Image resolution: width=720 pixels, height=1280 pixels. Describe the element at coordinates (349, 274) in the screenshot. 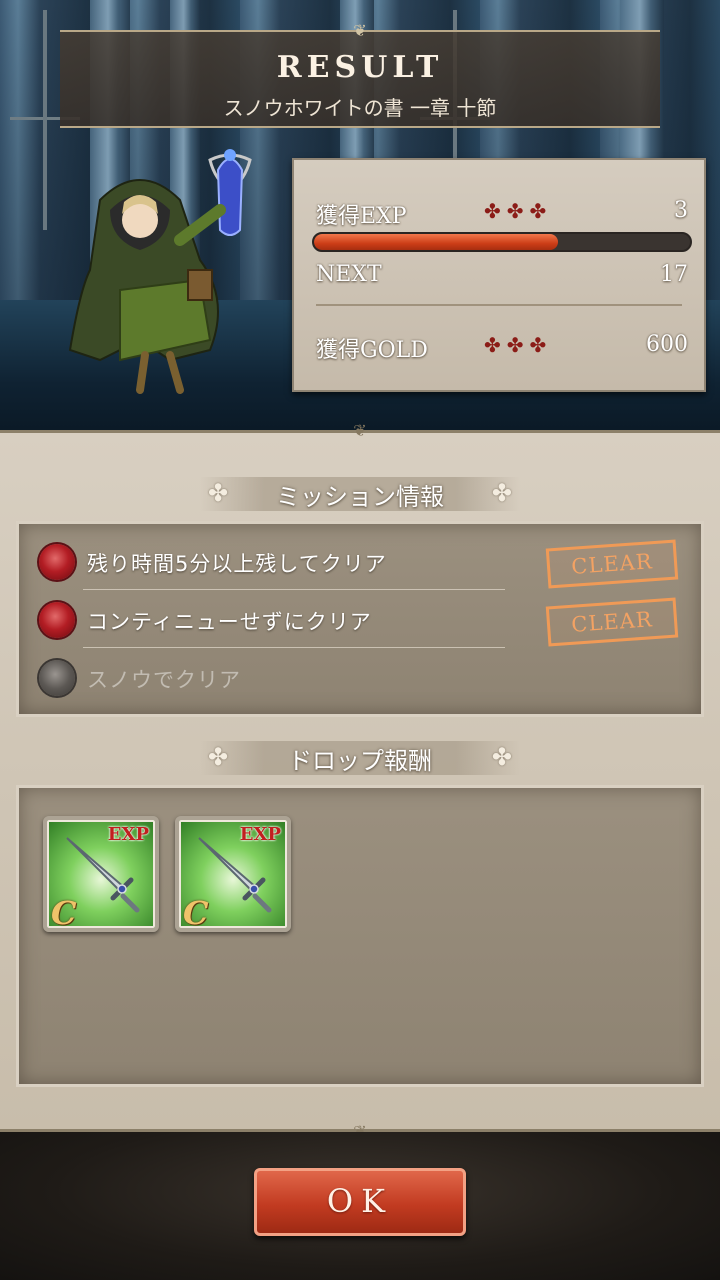

I see `next-label: NEXT` at that location.